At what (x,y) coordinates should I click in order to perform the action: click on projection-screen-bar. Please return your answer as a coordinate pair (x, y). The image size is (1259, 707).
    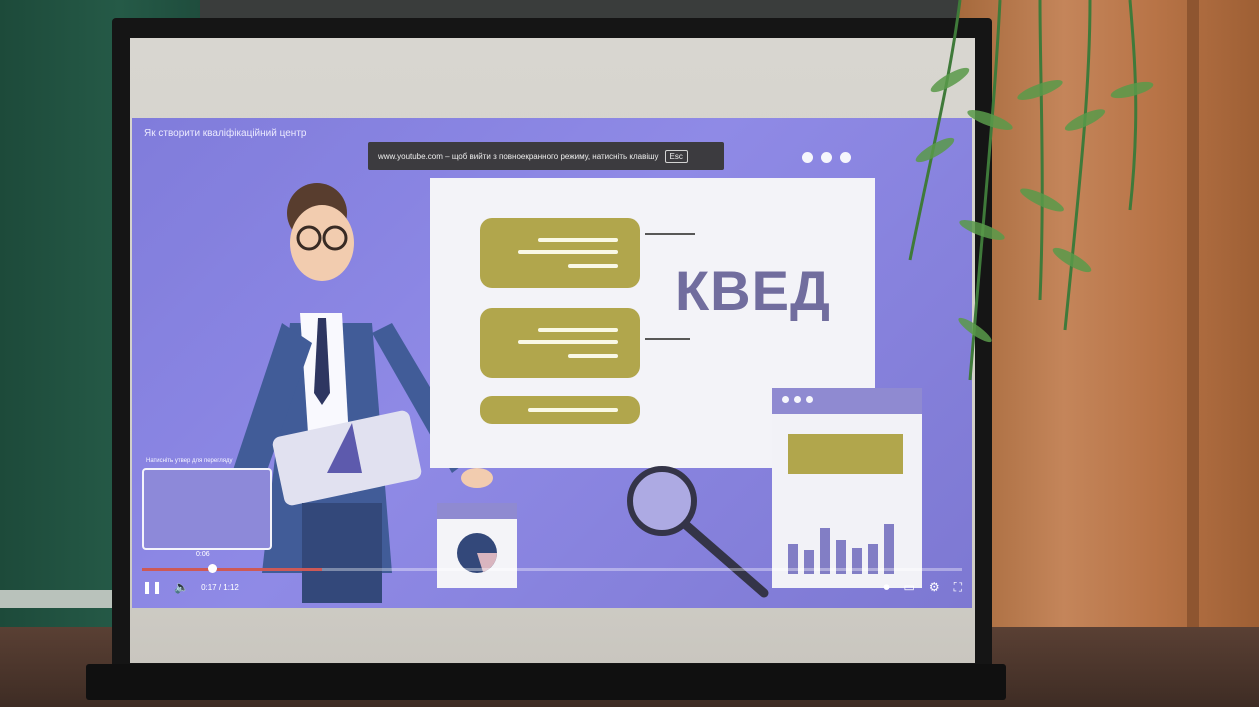
    Looking at the image, I should click on (546, 682).